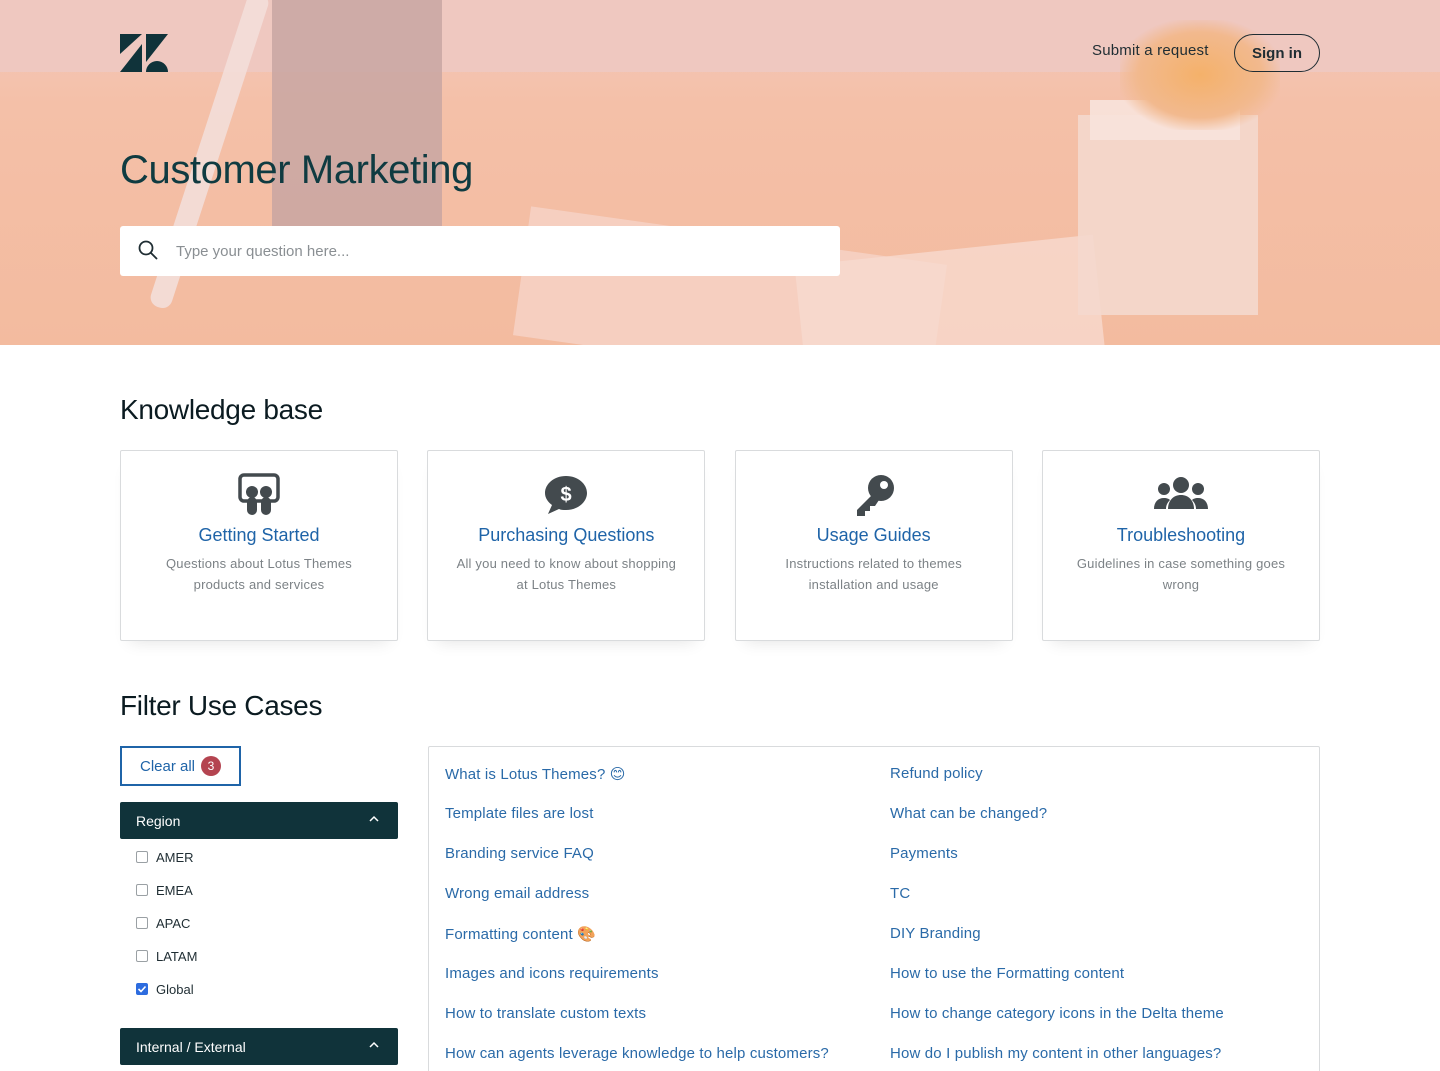 This screenshot has height=1071, width=1440. What do you see at coordinates (1057, 985) in the screenshot?
I see `article-link: How to use the Formatting content` at bounding box center [1057, 985].